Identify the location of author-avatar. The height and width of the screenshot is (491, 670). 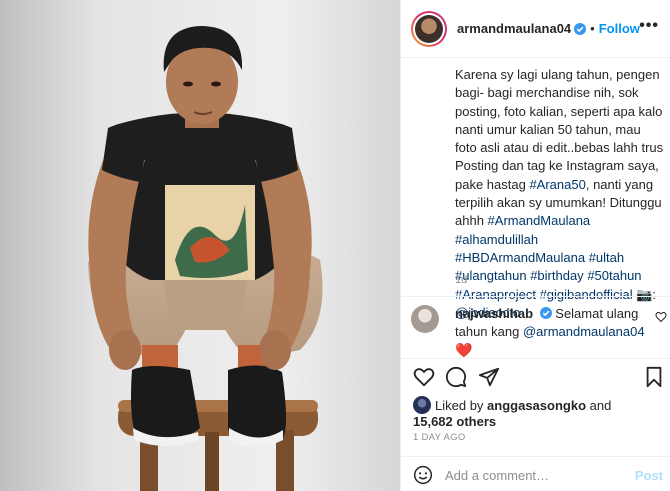
(429, 28).